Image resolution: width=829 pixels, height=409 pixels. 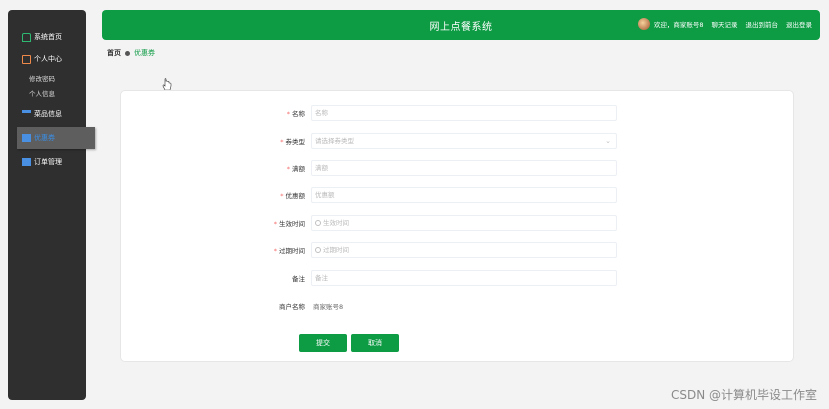 I want to click on end-time-picker: 过期时间, so click(x=464, y=250).